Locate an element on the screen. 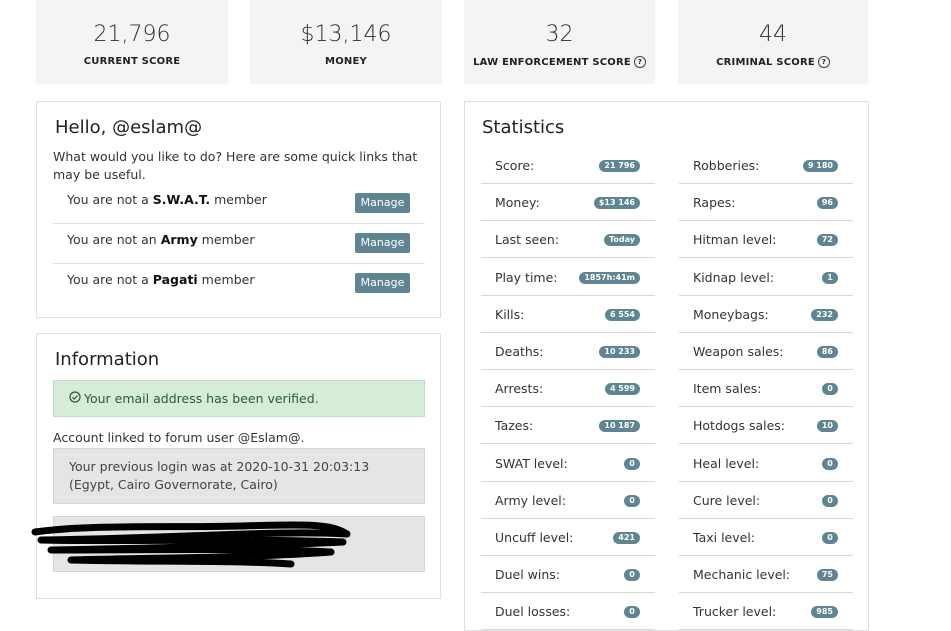 This screenshot has height=631, width=951. stat-label: Hotdogs sales: is located at coordinates (739, 426).